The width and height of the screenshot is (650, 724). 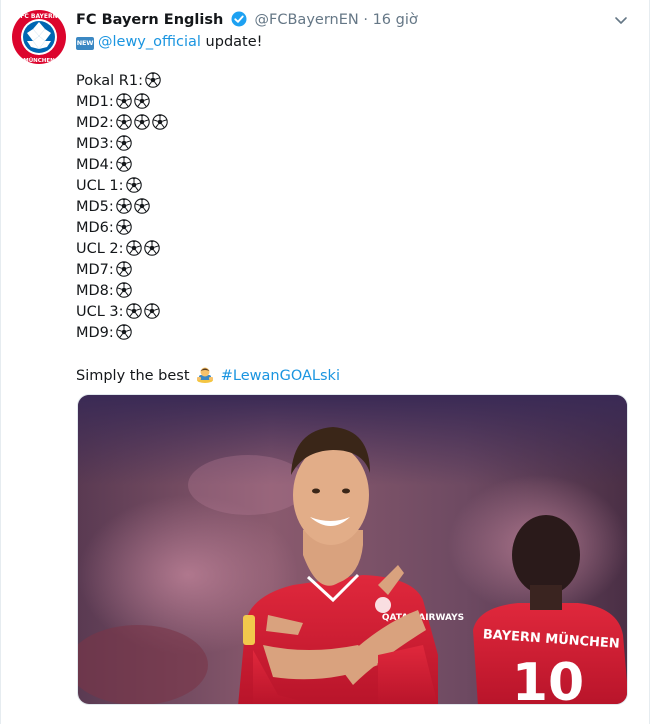 What do you see at coordinates (95, 144) in the screenshot?
I see `goal-row-label: MD3:` at bounding box center [95, 144].